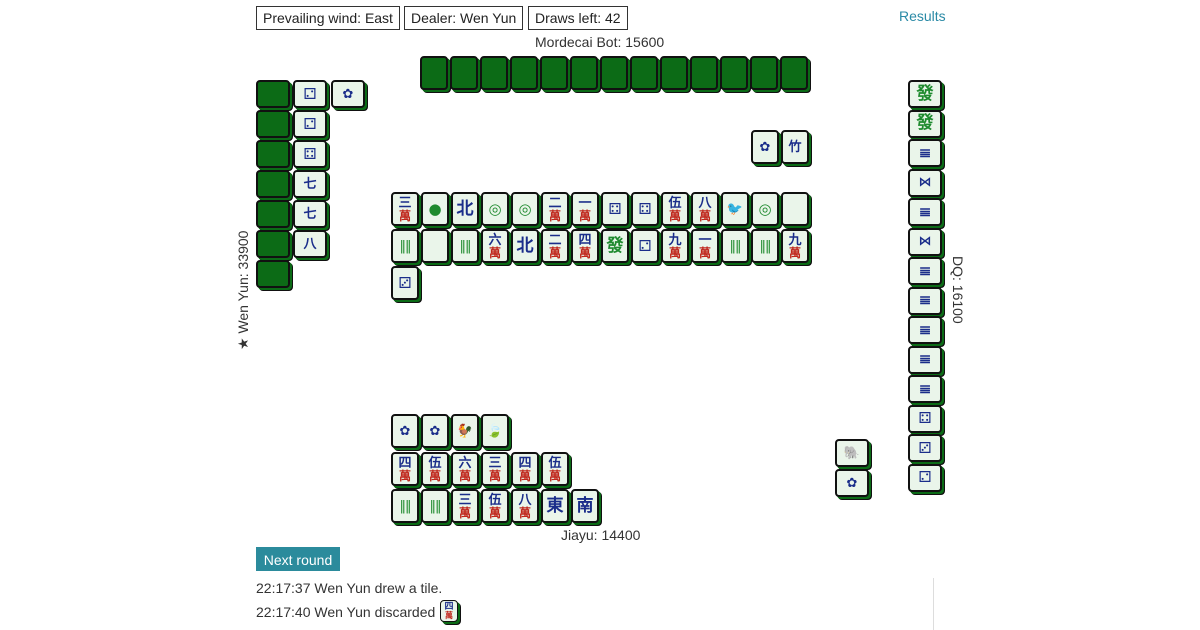 The image size is (1200, 630). Describe the element at coordinates (464, 18) in the screenshot. I see `dealer-badge: Dealer: Wen Yun` at that location.